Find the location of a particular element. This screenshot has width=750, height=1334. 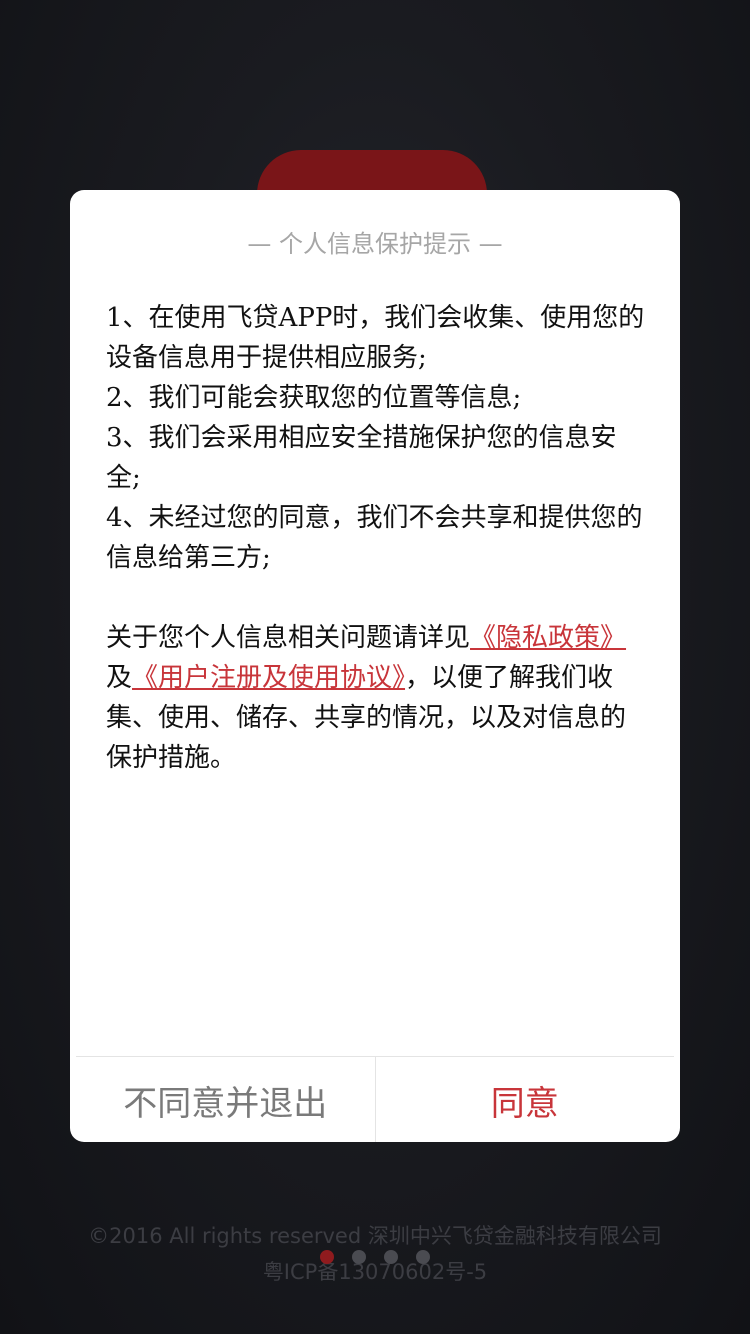

dialog-actions: 不同意并退出 同意 is located at coordinates (375, 1099).